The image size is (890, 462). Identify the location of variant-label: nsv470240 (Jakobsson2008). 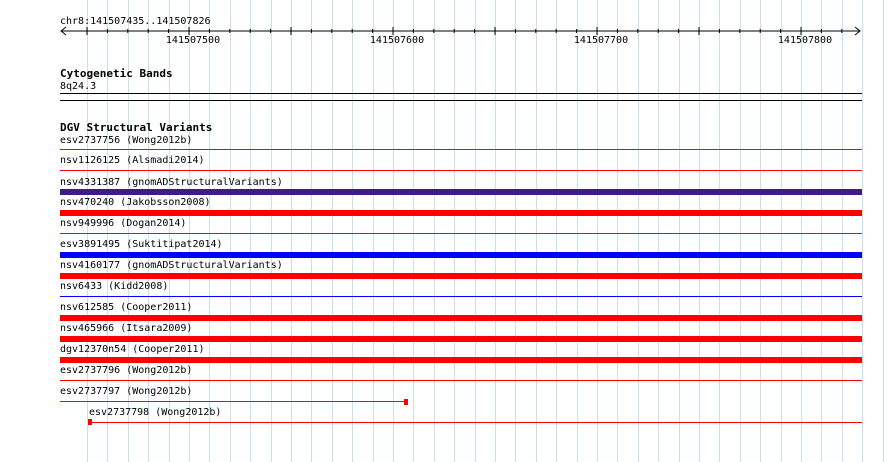
(135, 203).